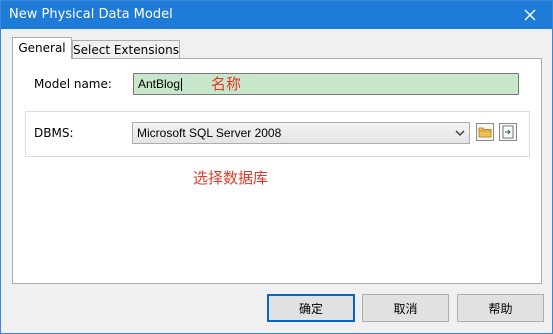 The height and width of the screenshot is (334, 553). Describe the element at coordinates (276, 15) in the screenshot. I see `title-bar: New Physical Data Model` at that location.